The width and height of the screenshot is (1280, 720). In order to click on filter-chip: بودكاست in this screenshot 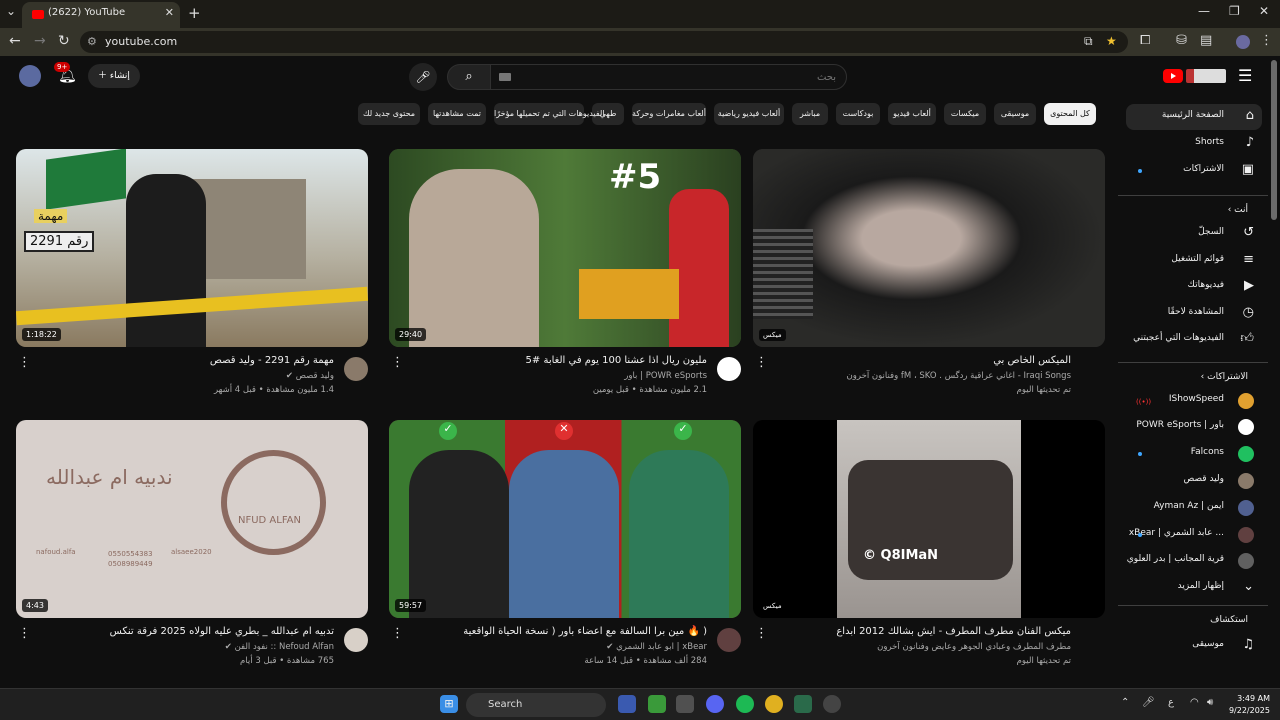, I will do `click(858, 114)`.